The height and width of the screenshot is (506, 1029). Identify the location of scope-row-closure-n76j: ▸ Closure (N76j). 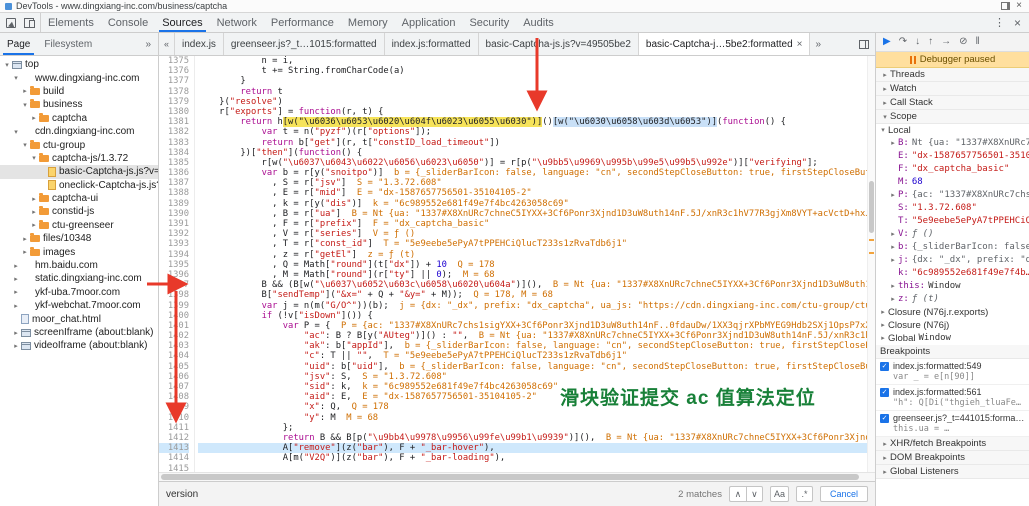
(952, 325).